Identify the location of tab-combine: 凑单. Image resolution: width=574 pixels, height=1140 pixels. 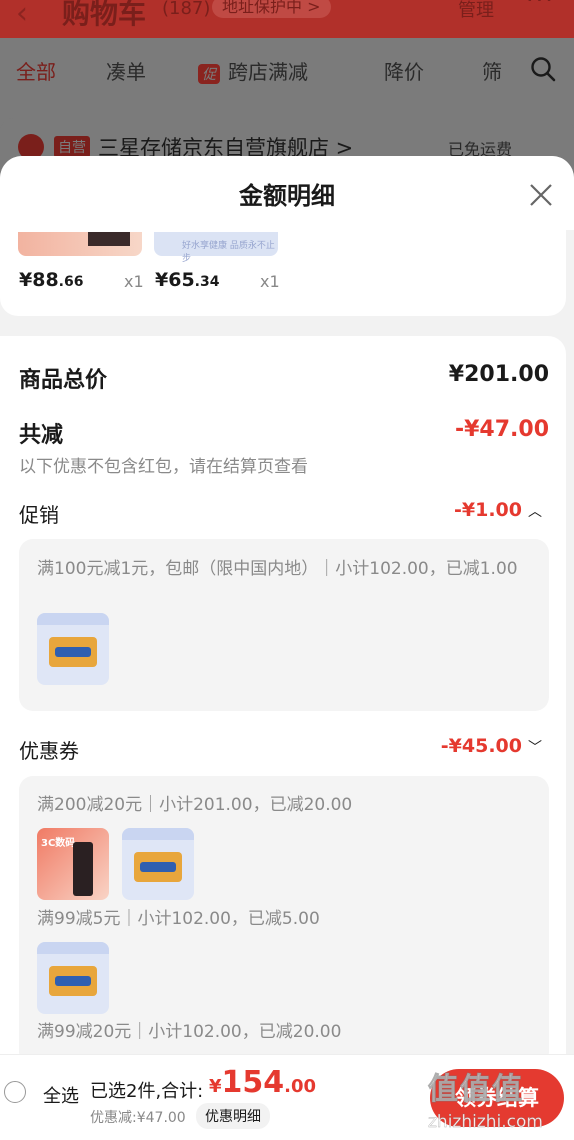
(126, 70).